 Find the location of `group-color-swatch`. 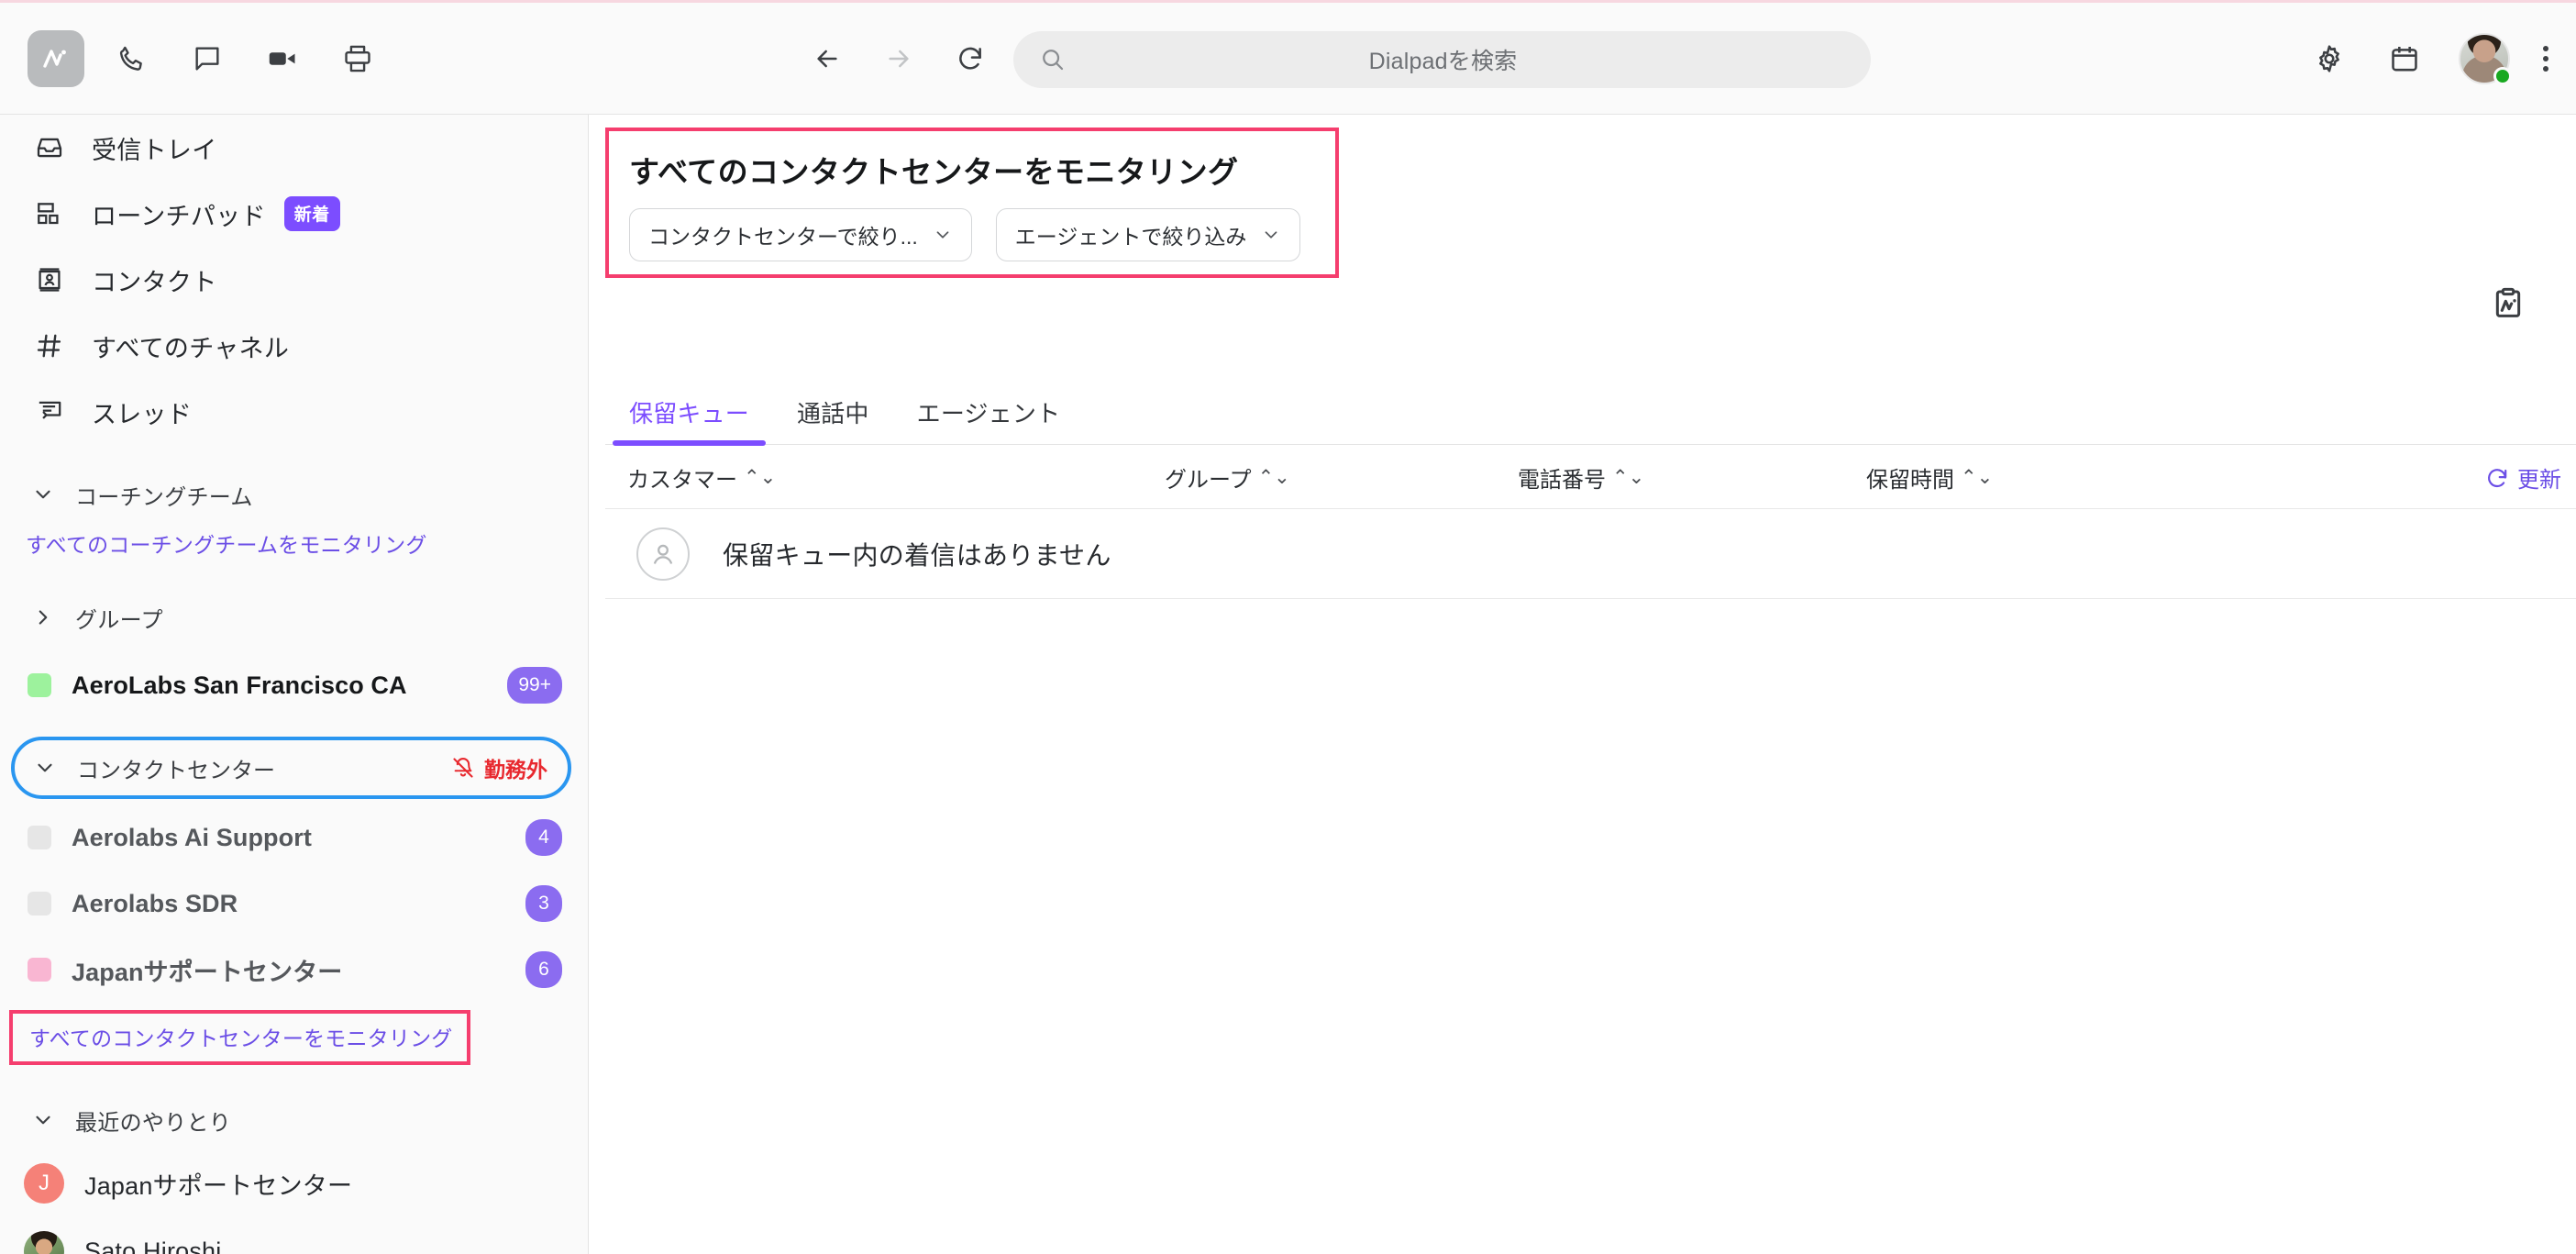

group-color-swatch is located at coordinates (39, 685).